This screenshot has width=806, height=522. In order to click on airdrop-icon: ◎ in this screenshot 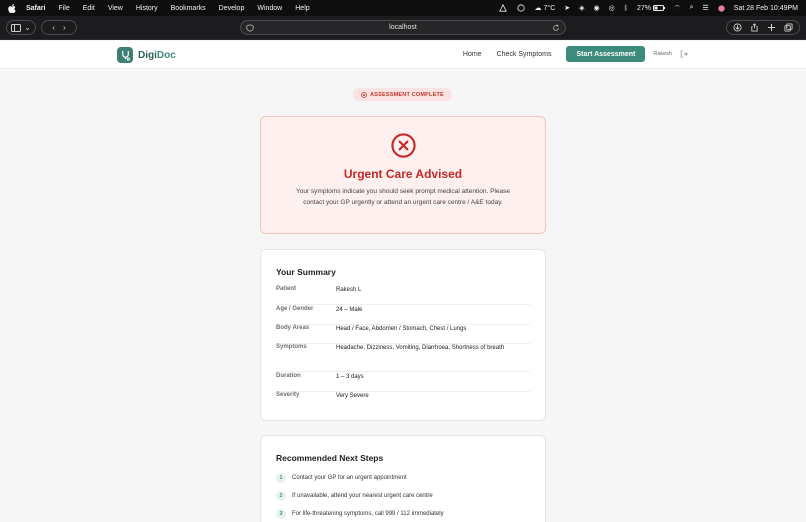, I will do `click(612, 8)`.